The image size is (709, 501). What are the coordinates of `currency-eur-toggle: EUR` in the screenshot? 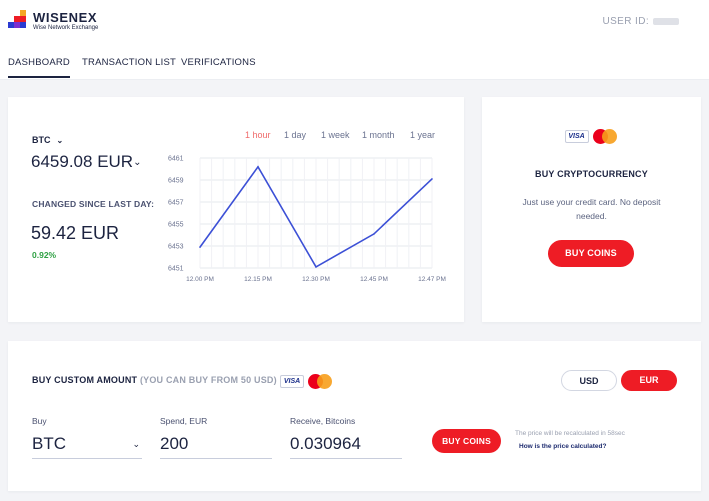 It's located at (649, 380).